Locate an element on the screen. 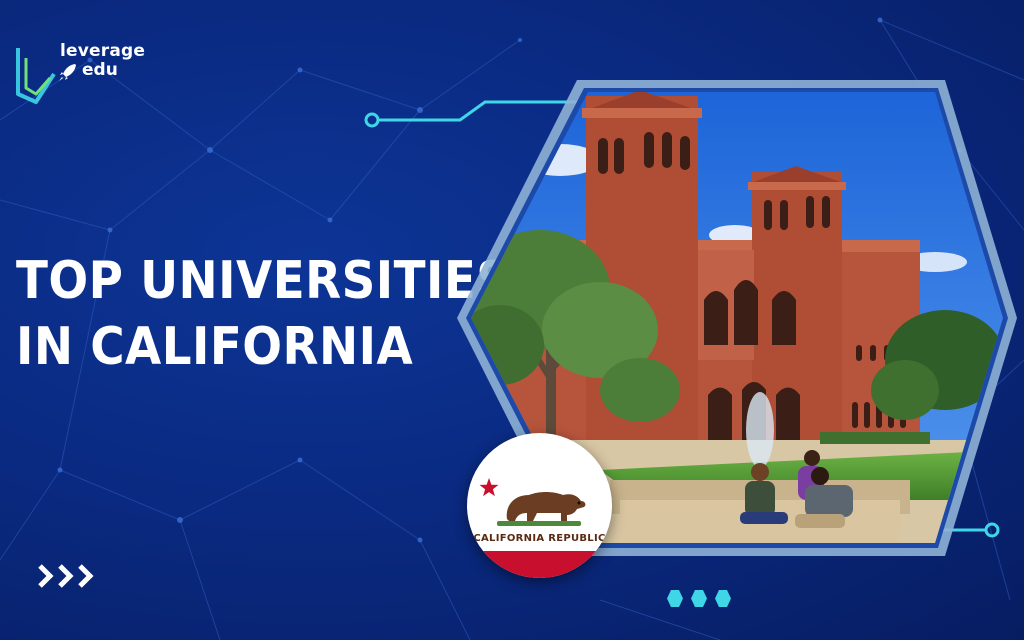  flag-red-stripe is located at coordinates (539, 564).